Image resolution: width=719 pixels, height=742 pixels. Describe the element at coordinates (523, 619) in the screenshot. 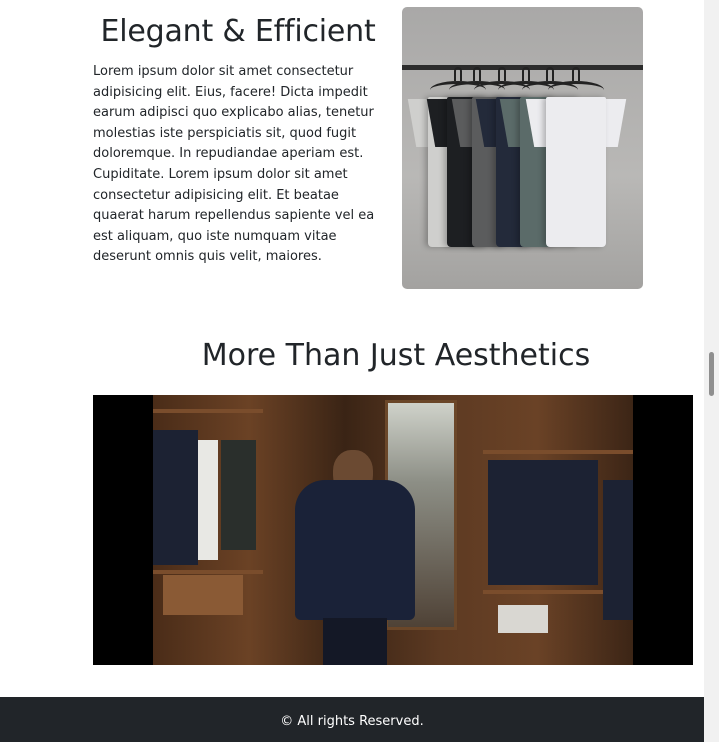

I see `folded-clothes` at that location.